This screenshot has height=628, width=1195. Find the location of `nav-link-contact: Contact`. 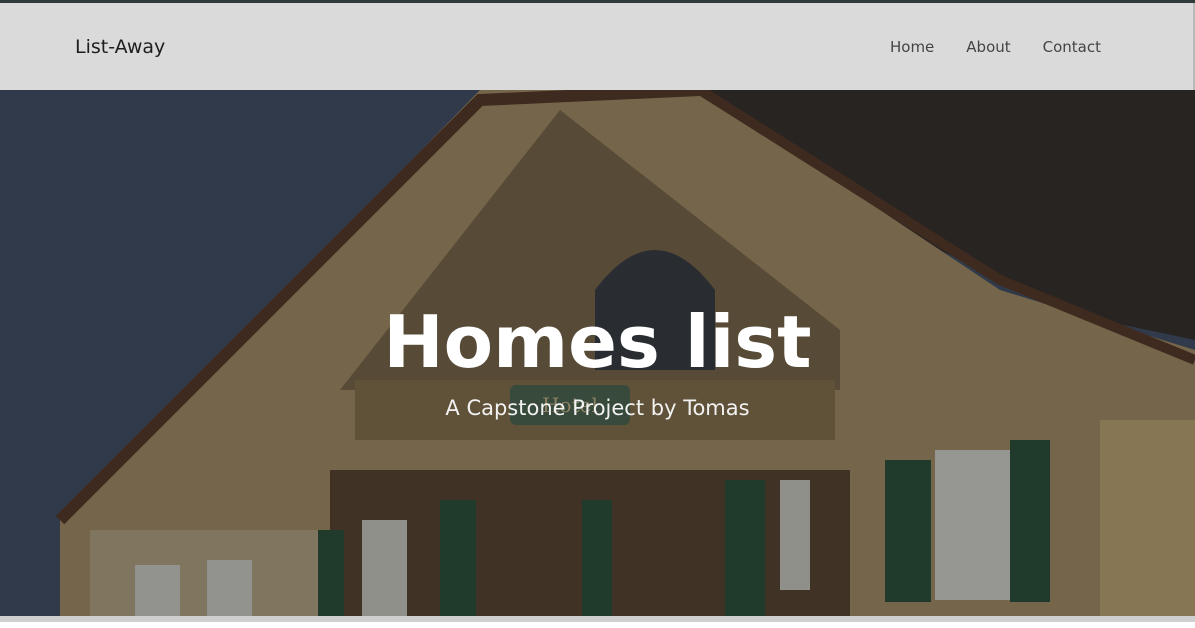

nav-link-contact: Contact is located at coordinates (1072, 47).